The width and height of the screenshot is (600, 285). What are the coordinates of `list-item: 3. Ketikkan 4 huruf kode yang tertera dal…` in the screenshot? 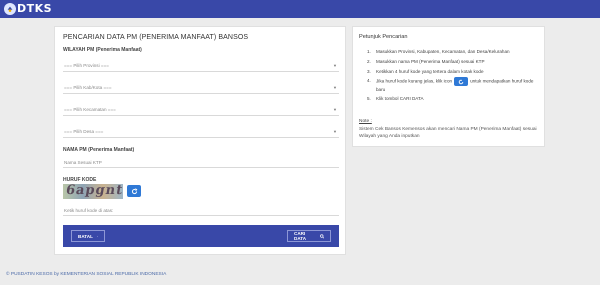 It's located at (425, 71).